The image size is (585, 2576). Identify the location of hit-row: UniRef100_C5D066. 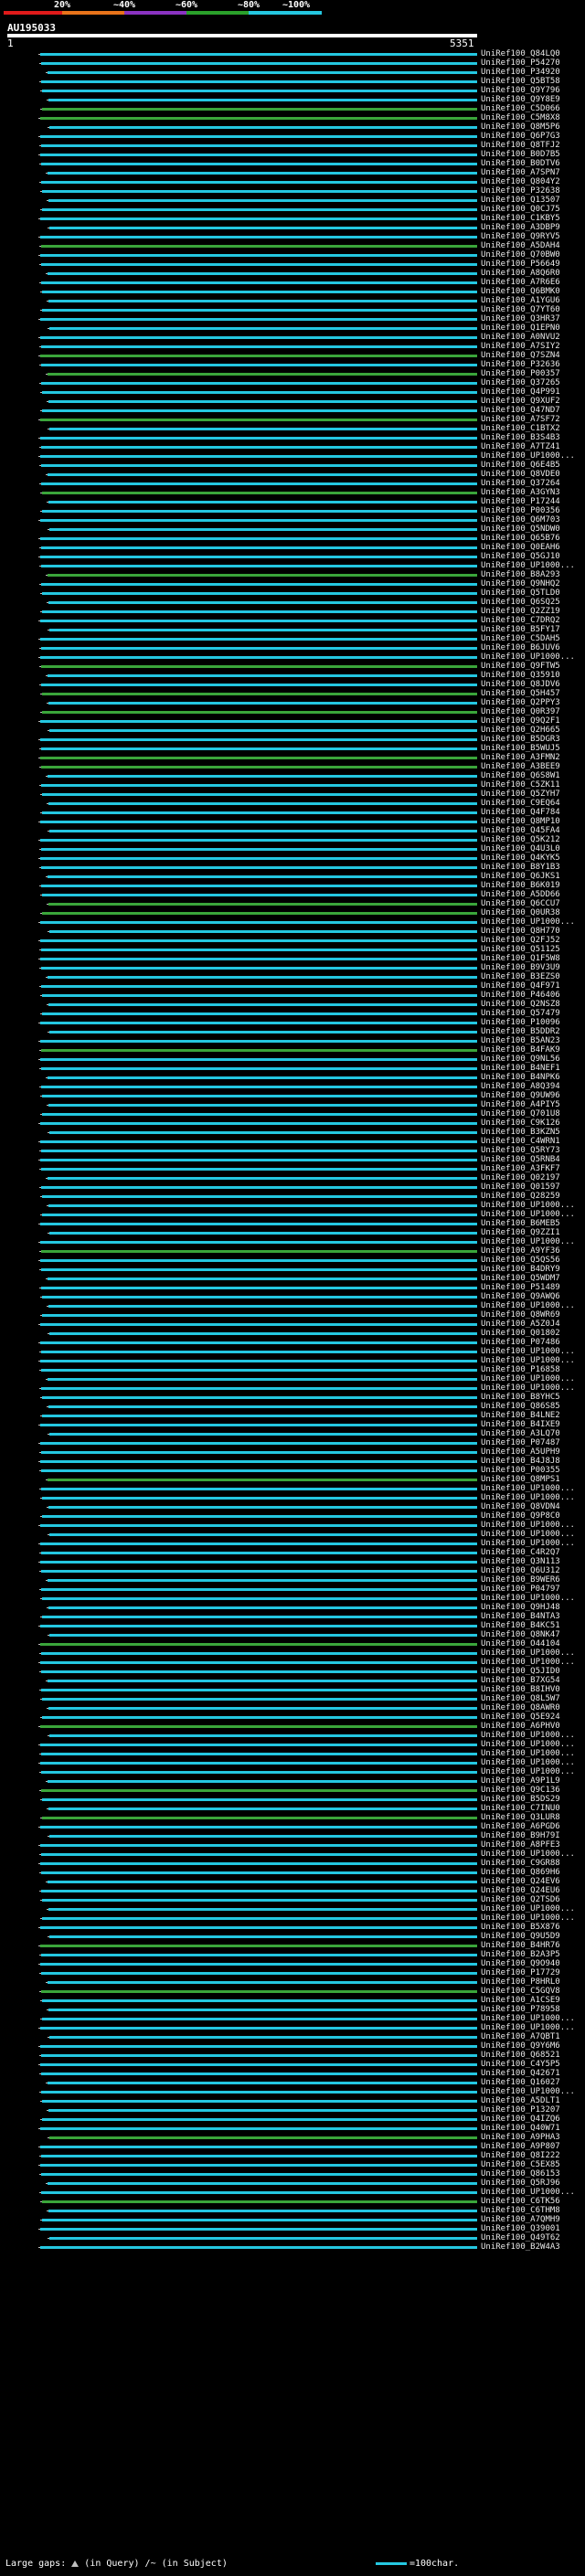
(293, 108).